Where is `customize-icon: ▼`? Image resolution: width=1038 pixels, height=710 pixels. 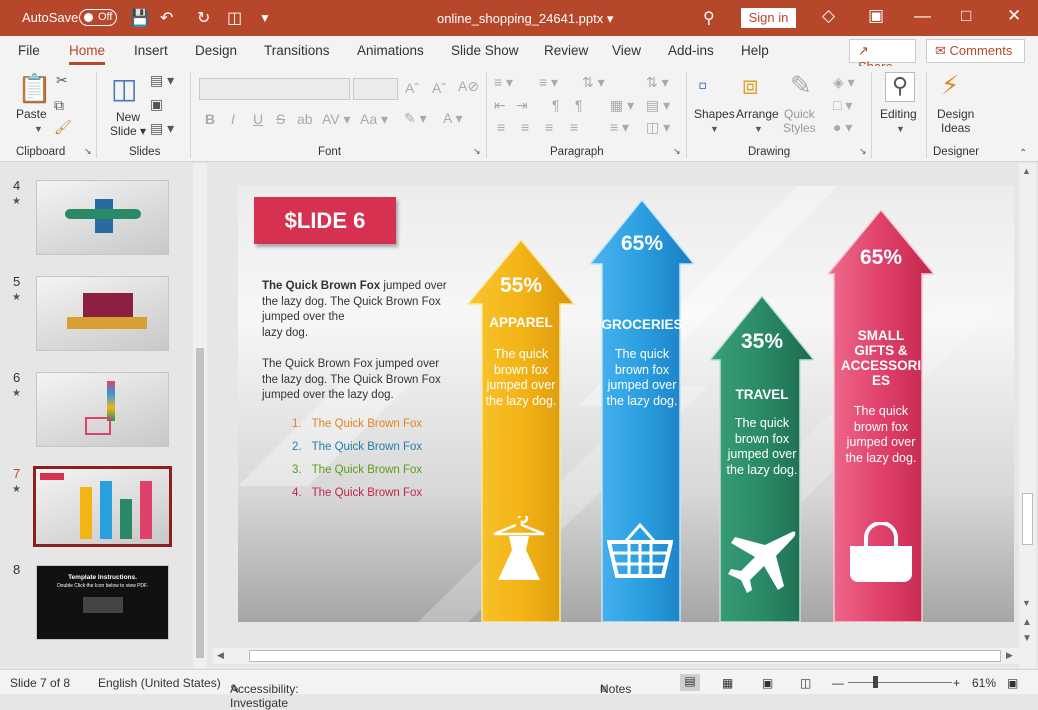
customize-icon: ▼ is located at coordinates (265, 18).